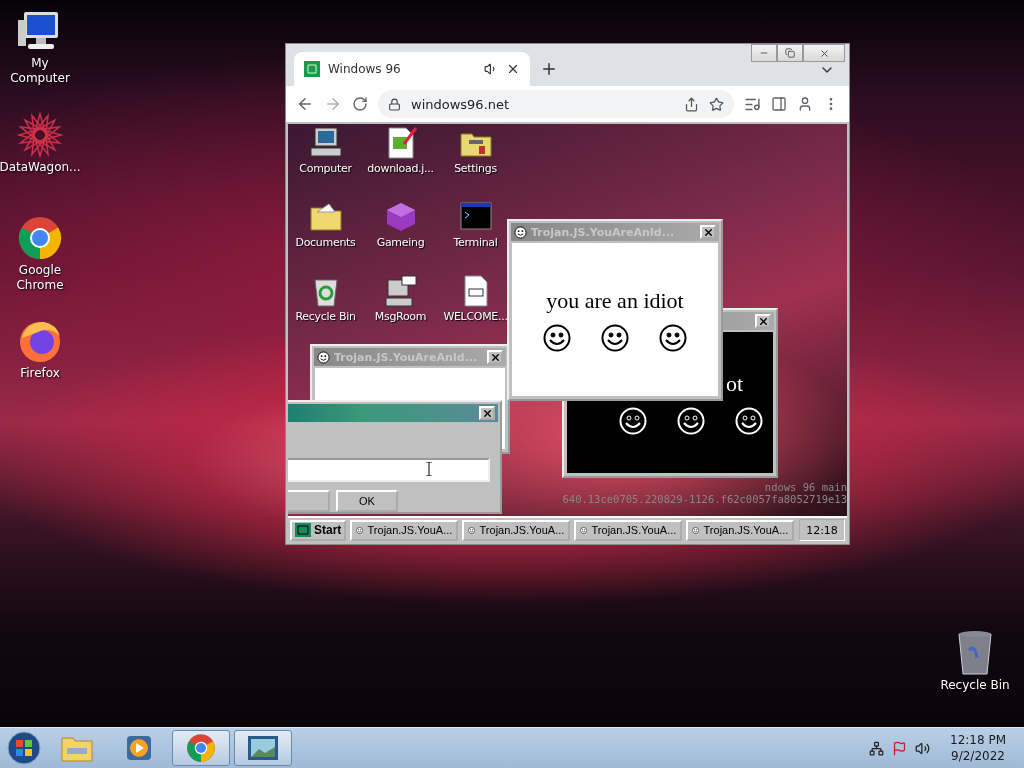 This screenshot has width=1024, height=768. What do you see at coordinates (822, 530) in the screenshot?
I see `clock-text: 12:18` at bounding box center [822, 530].